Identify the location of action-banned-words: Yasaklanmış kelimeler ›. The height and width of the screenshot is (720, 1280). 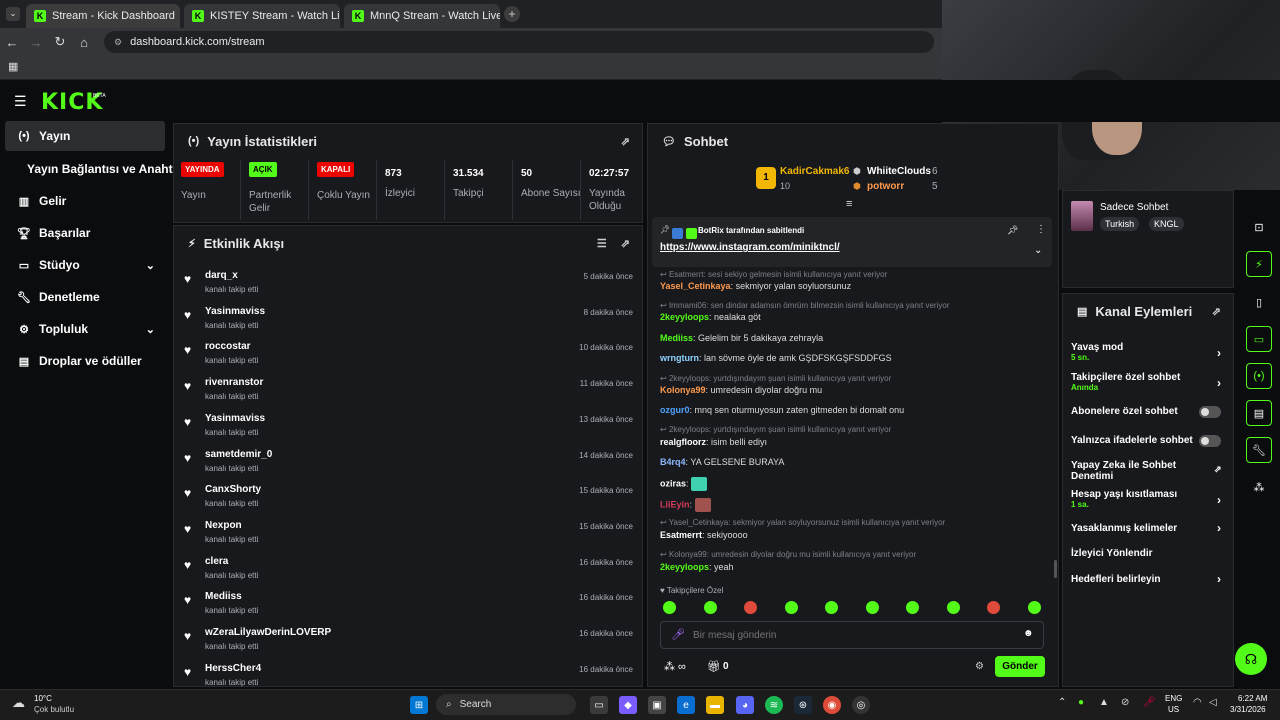
(1151, 528).